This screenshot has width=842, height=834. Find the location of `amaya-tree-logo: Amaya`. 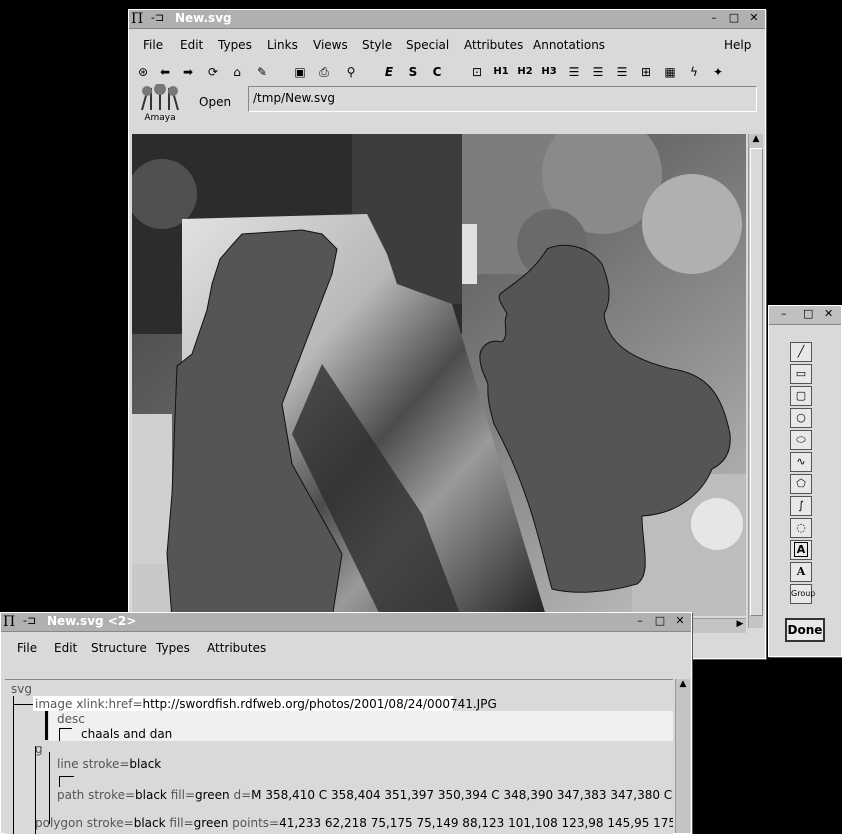

amaya-tree-logo: Amaya is located at coordinates (160, 103).